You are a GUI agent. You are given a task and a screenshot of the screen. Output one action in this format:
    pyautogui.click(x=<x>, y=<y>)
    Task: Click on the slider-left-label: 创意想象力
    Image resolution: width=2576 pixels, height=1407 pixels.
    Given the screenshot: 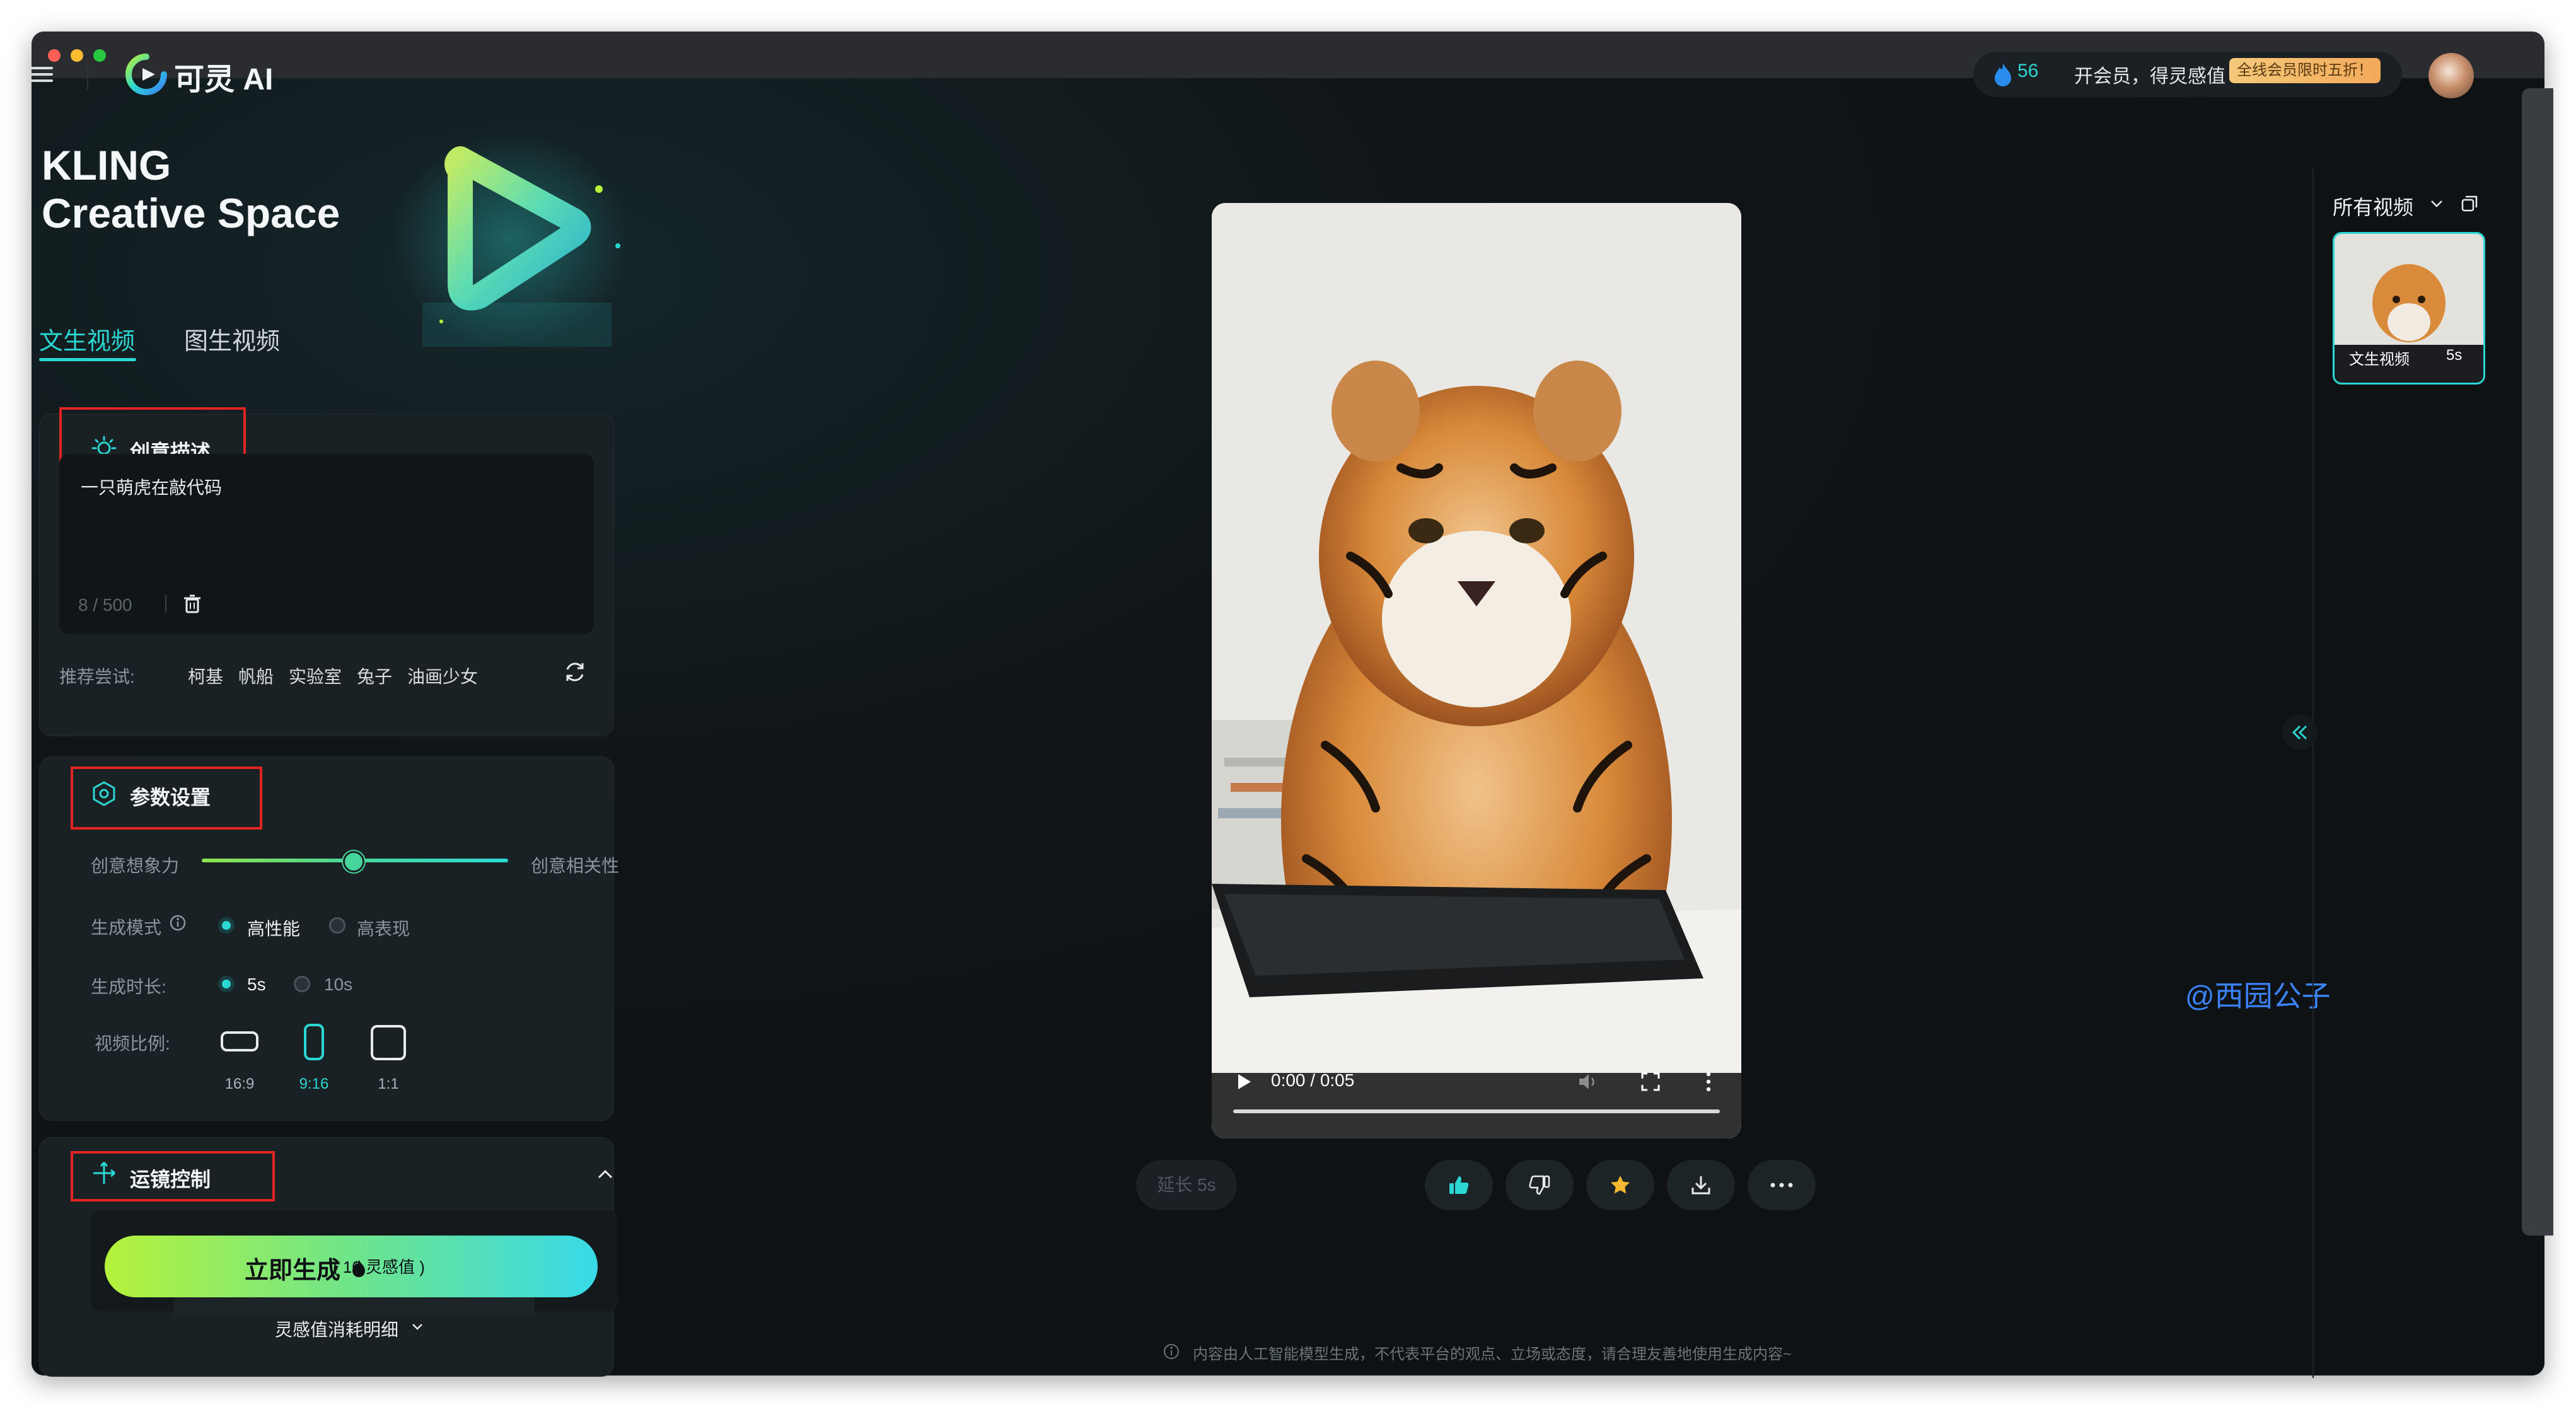 What is the action you would take?
    pyautogui.click(x=135, y=866)
    